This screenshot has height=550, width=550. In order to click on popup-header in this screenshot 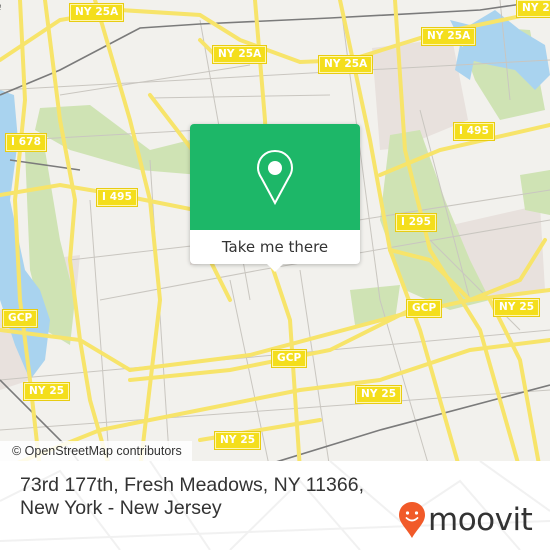, I will do `click(275, 177)`.